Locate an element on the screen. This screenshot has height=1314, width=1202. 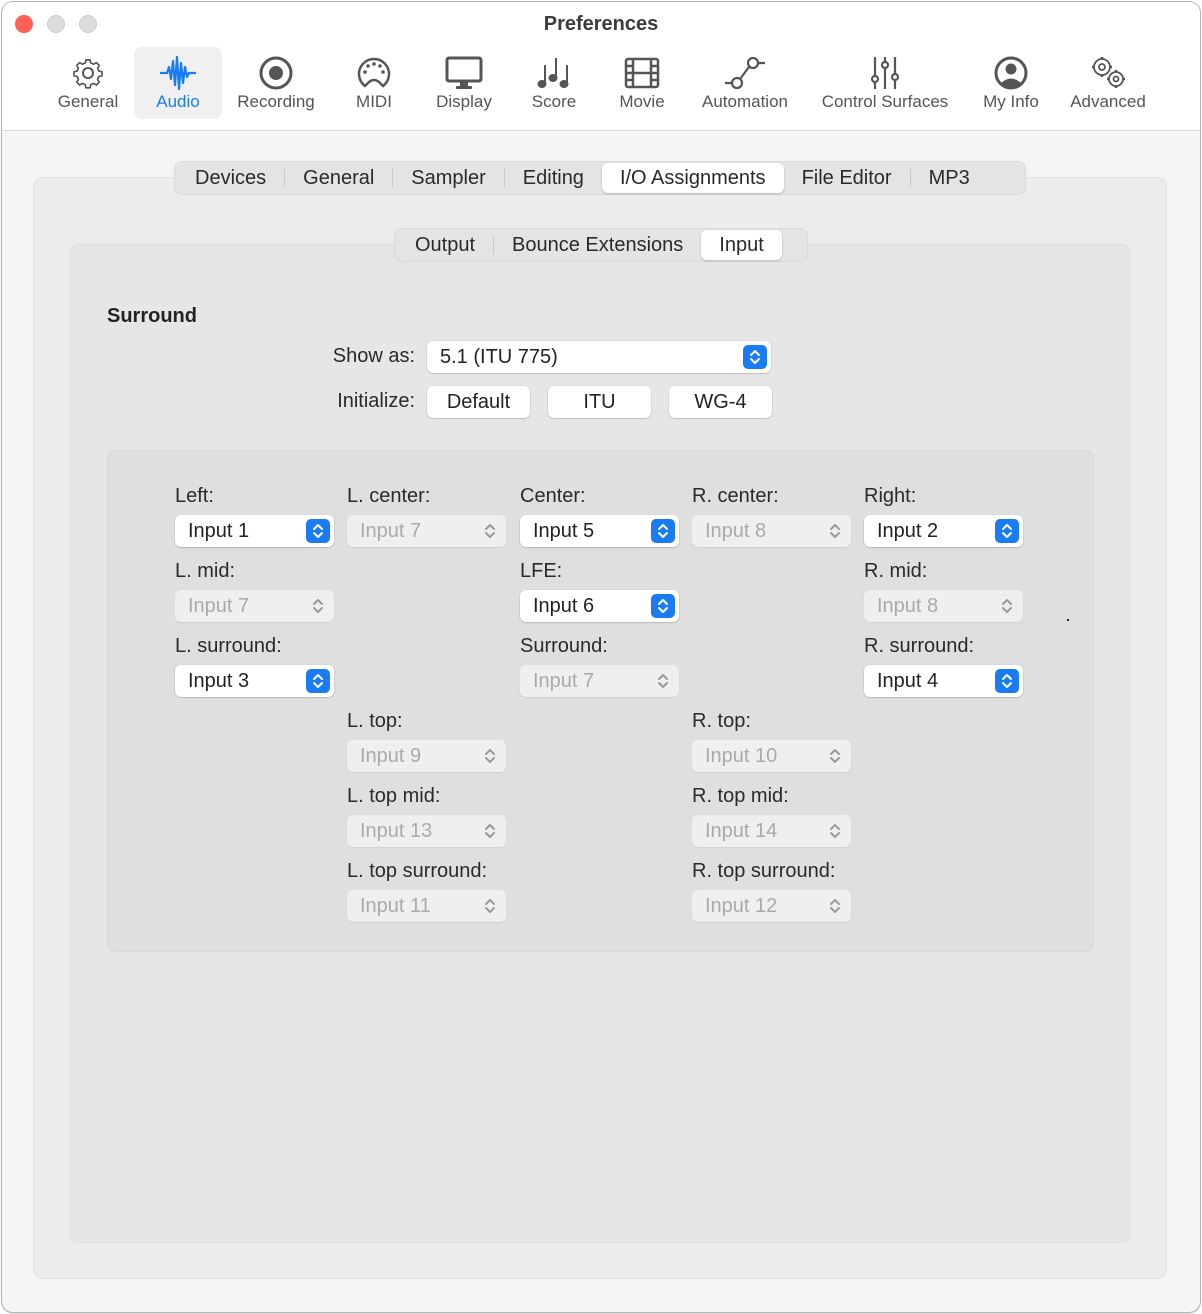
toolbar-item-recording: Recording is located at coordinates (276, 83).